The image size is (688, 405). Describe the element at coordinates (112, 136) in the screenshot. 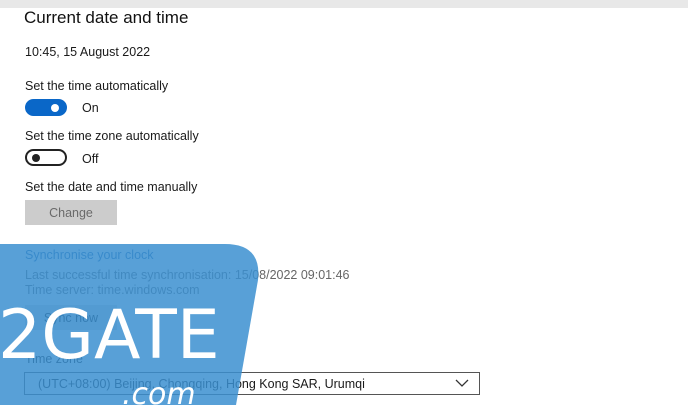

I see `auto-zone-label: Set the time zone automatically` at that location.